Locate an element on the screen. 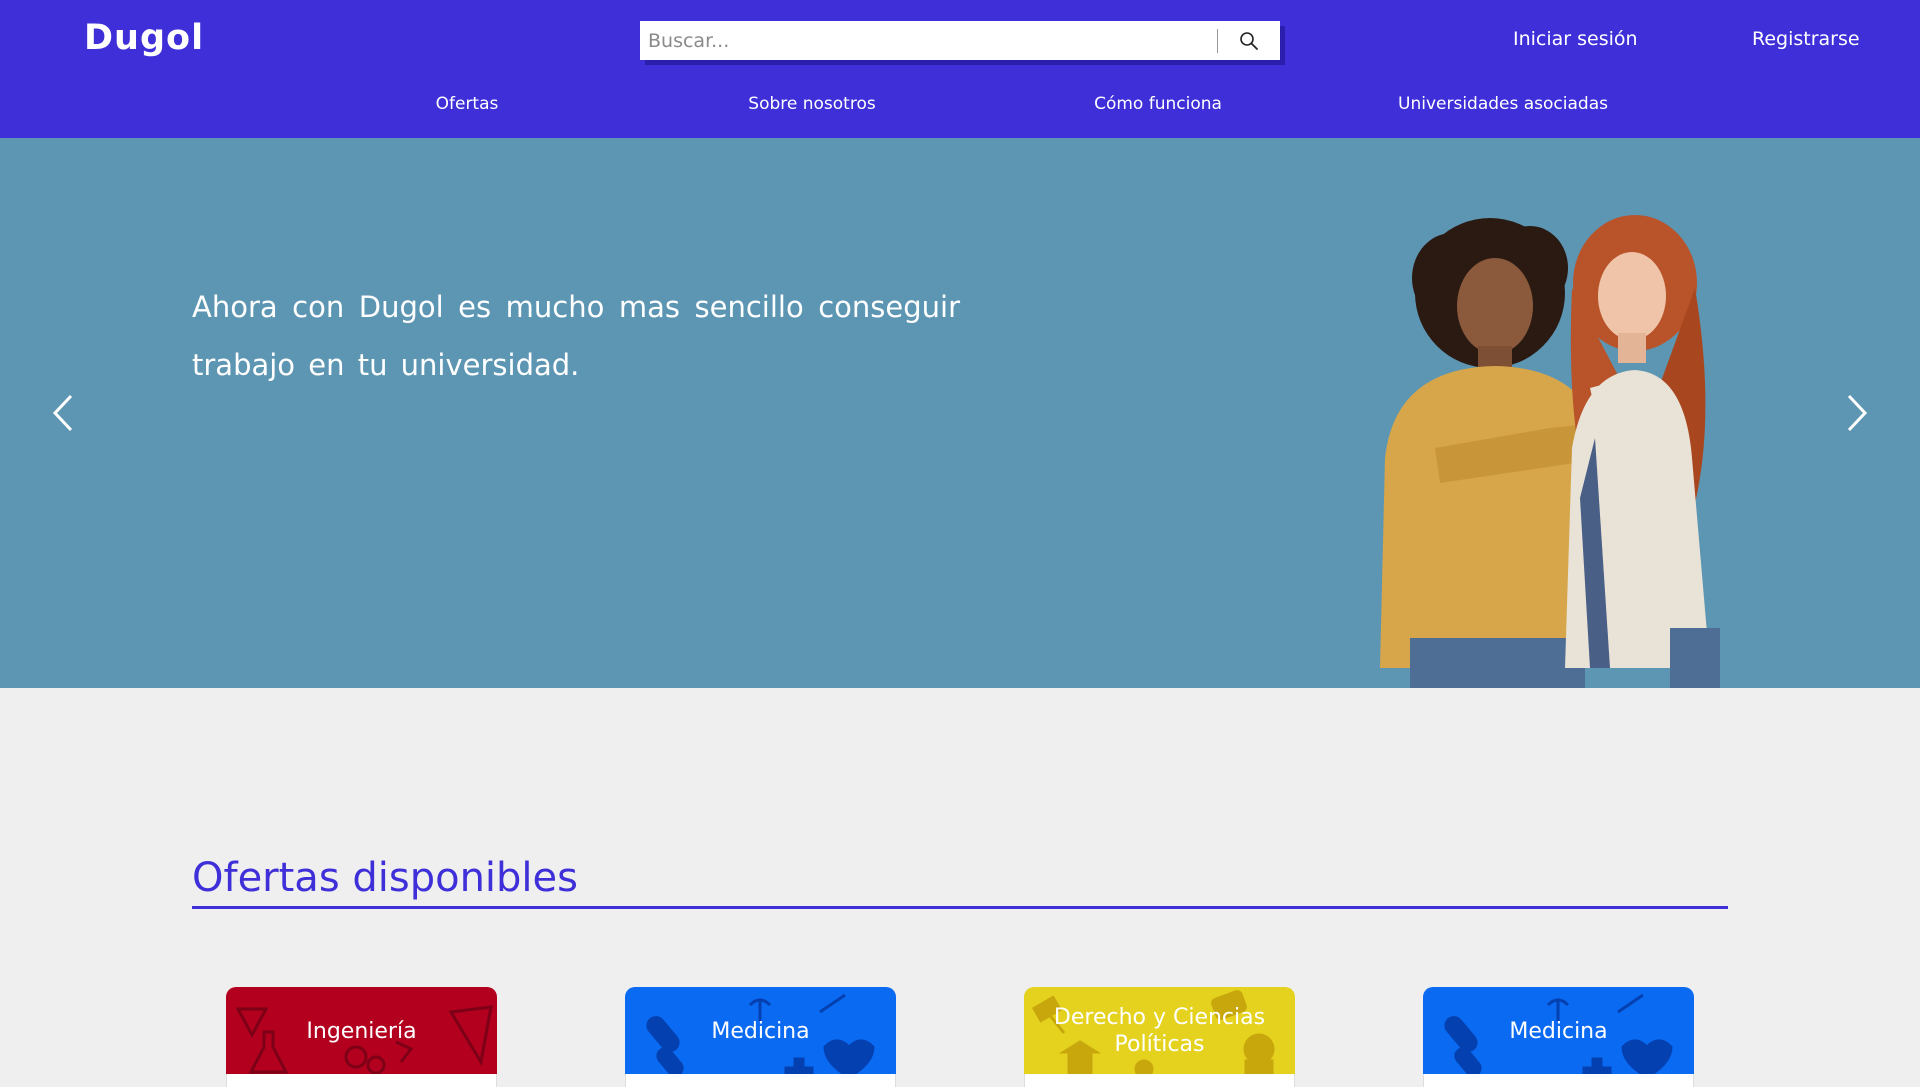  offer-card-medicina: Medicina is located at coordinates (760, 1037).